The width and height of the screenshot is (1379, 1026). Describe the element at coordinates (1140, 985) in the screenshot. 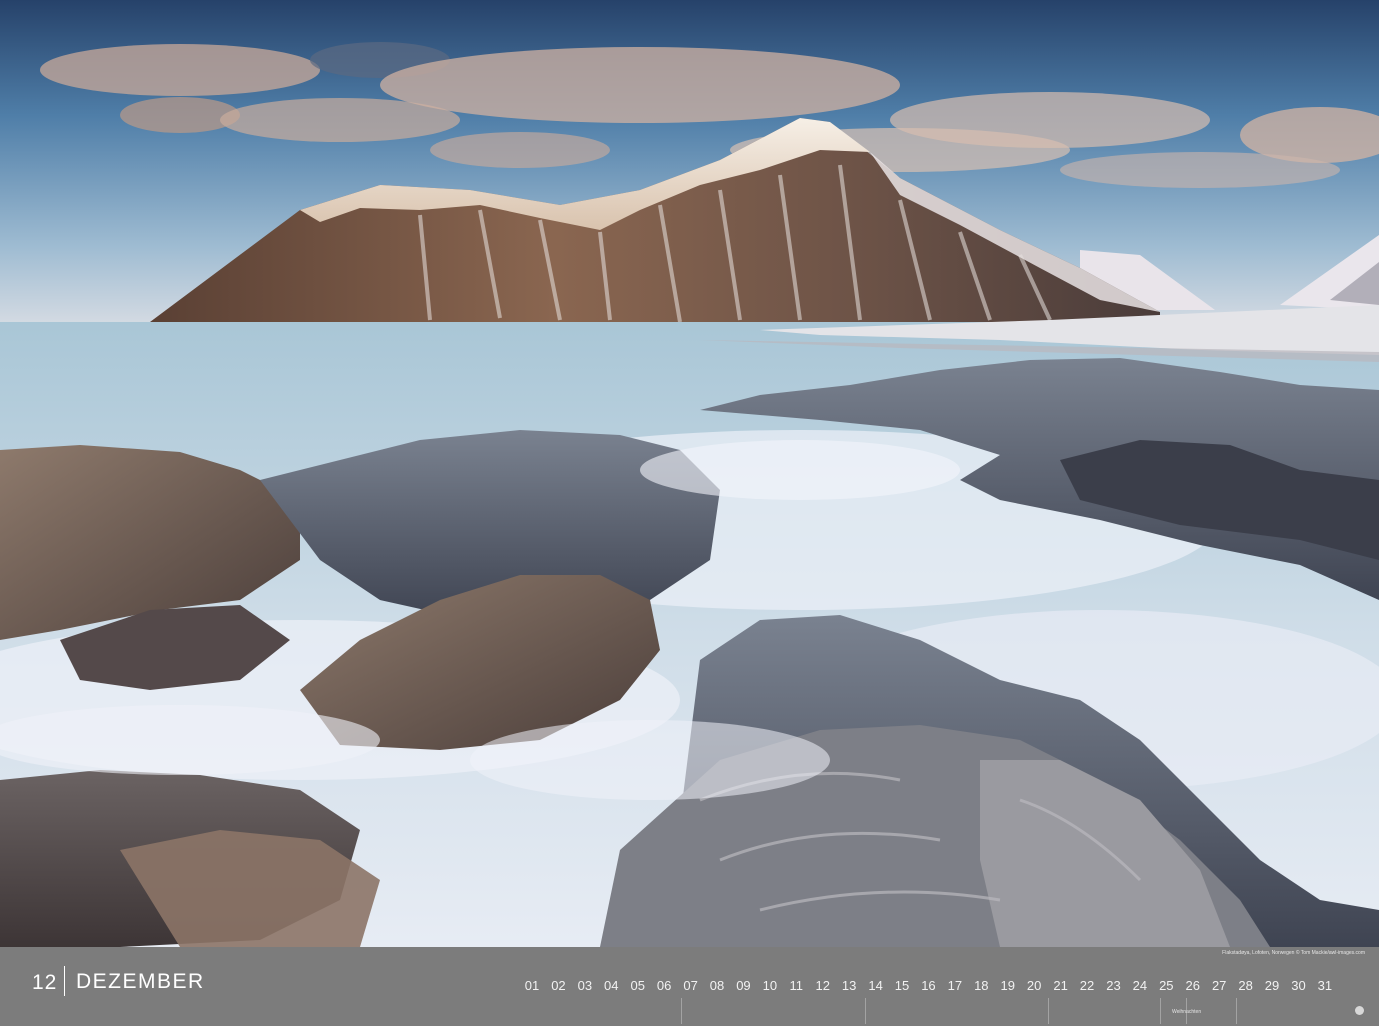

I see `day-24: 24` at that location.